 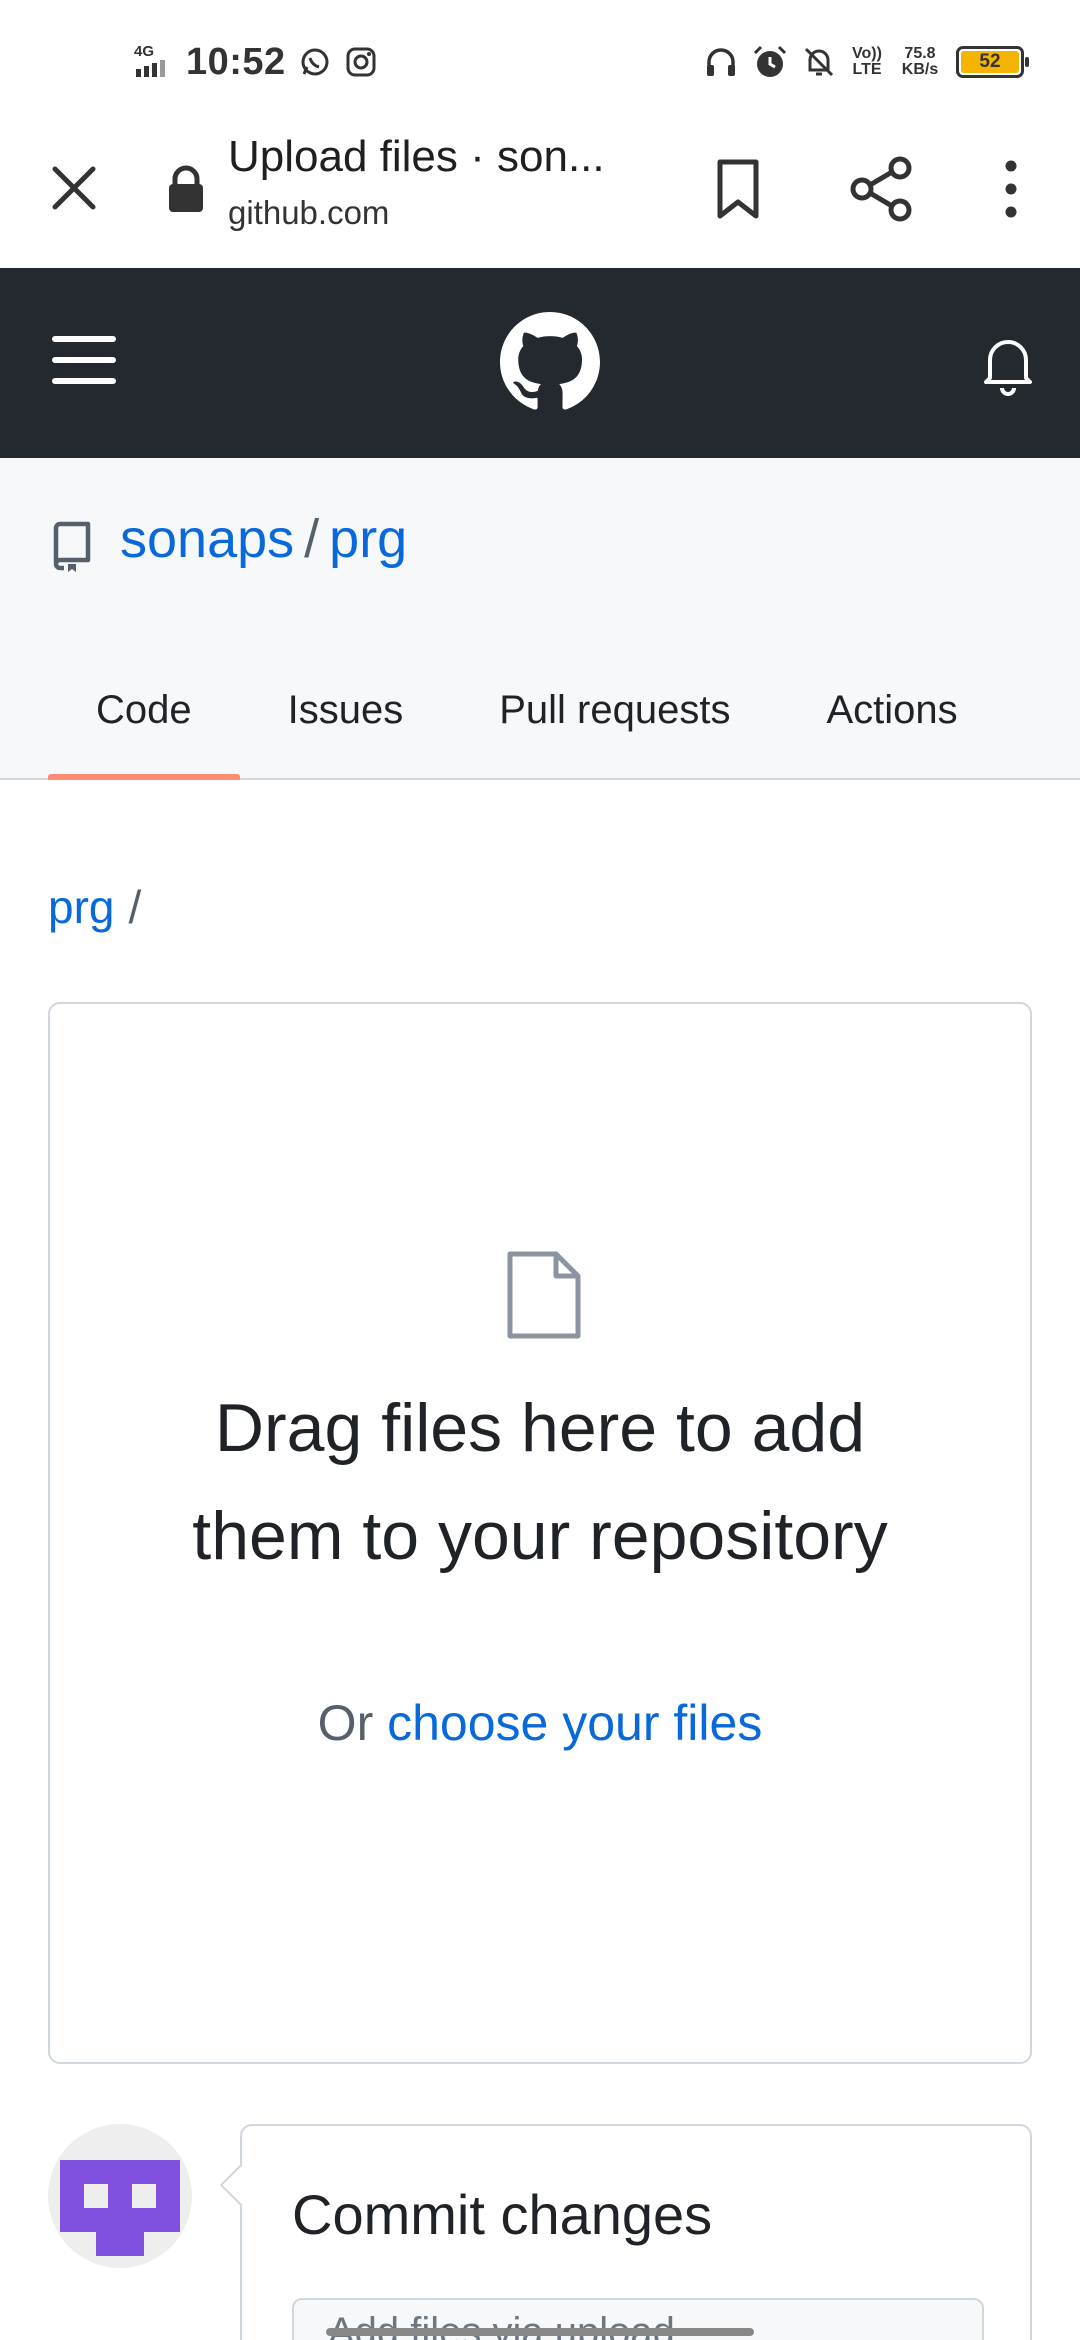 I want to click on drop-zone-subtitle: Or choose your files, so click(x=540, y=1723).